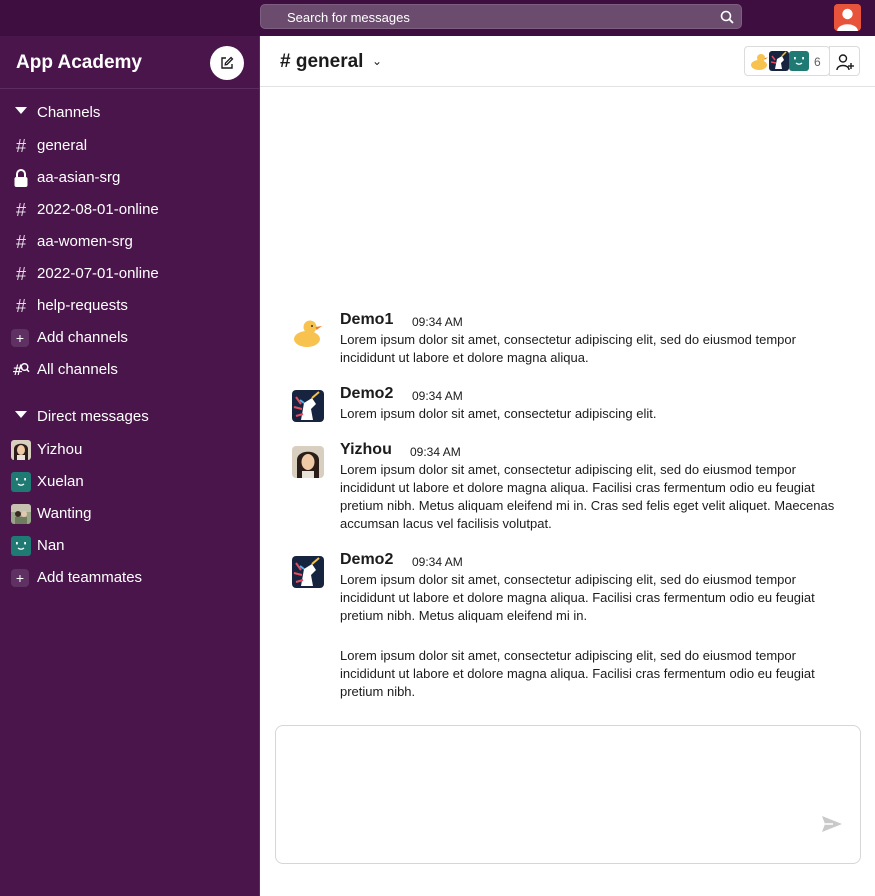 The image size is (875, 896). What do you see at coordinates (377, 61) in the screenshot?
I see `chevron-down-icon: ⌄` at bounding box center [377, 61].